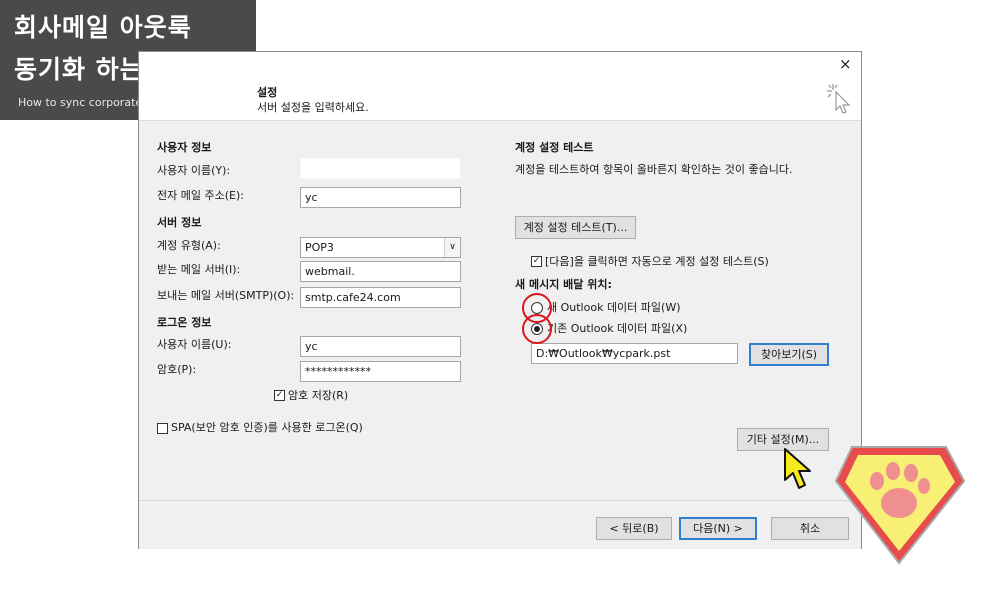 This screenshot has width=1000, height=600. I want to click on password-field: ************, so click(380, 371).